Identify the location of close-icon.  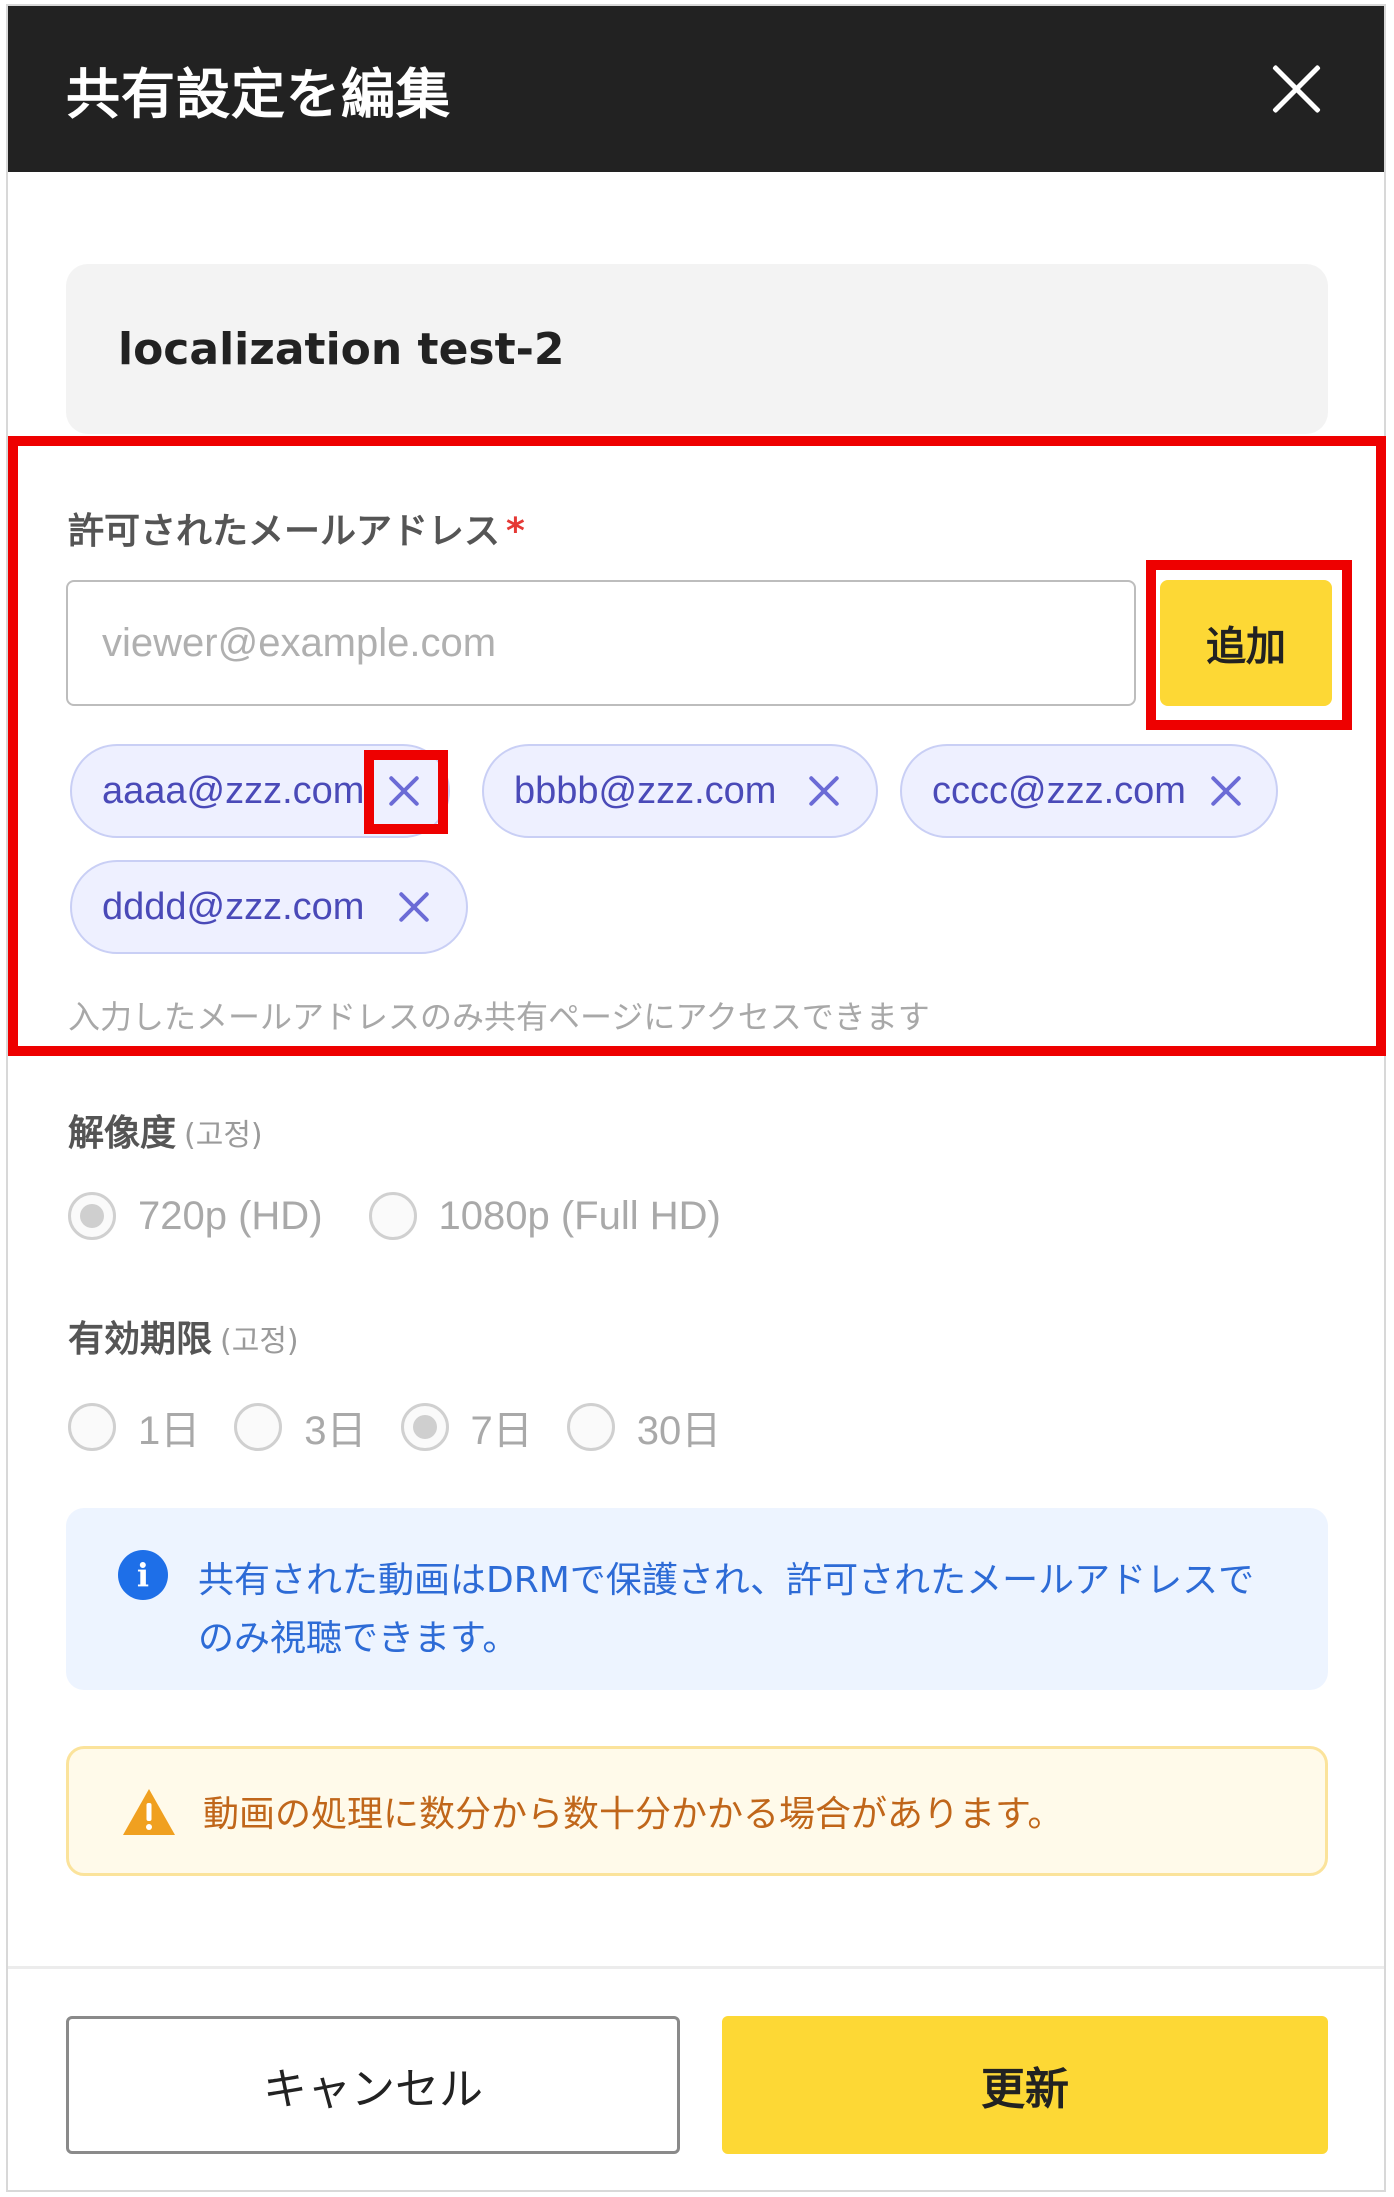
(1296, 89).